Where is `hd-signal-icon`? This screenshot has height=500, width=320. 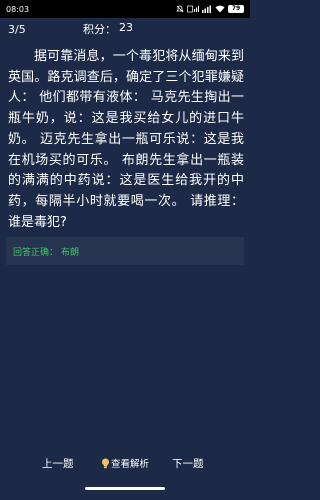
hd-signal-icon is located at coordinates (193, 9).